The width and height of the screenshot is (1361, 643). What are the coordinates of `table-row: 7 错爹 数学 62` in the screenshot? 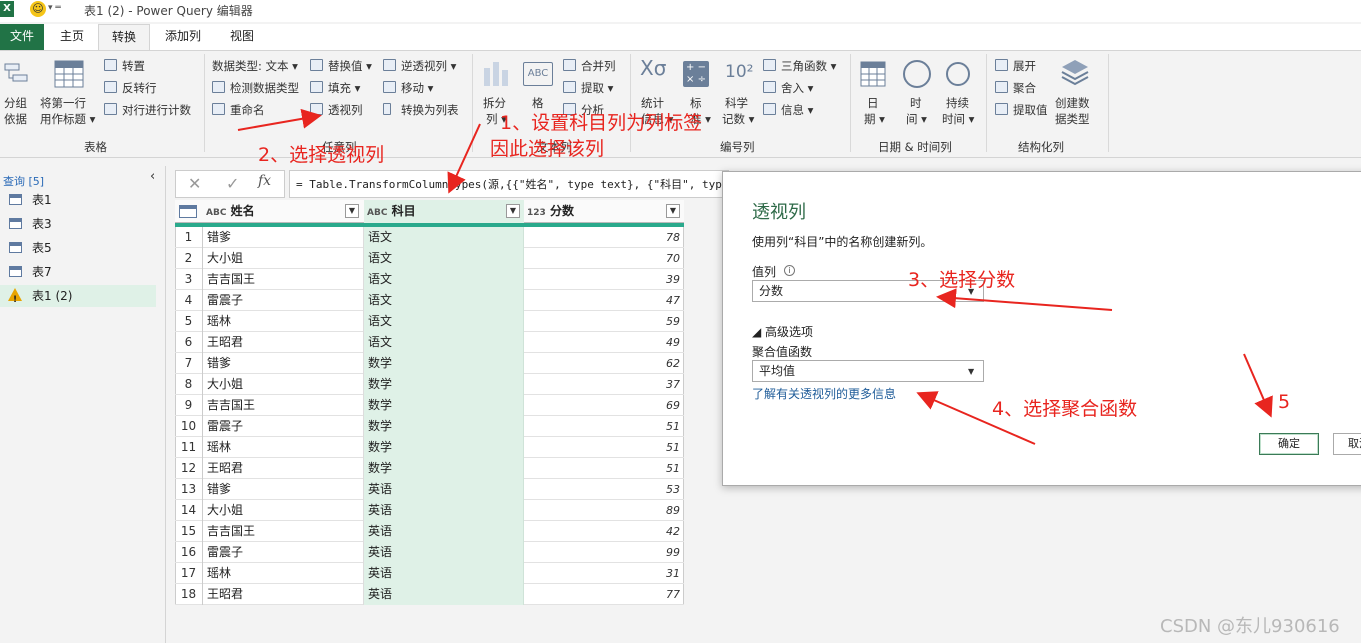 It's located at (429, 363).